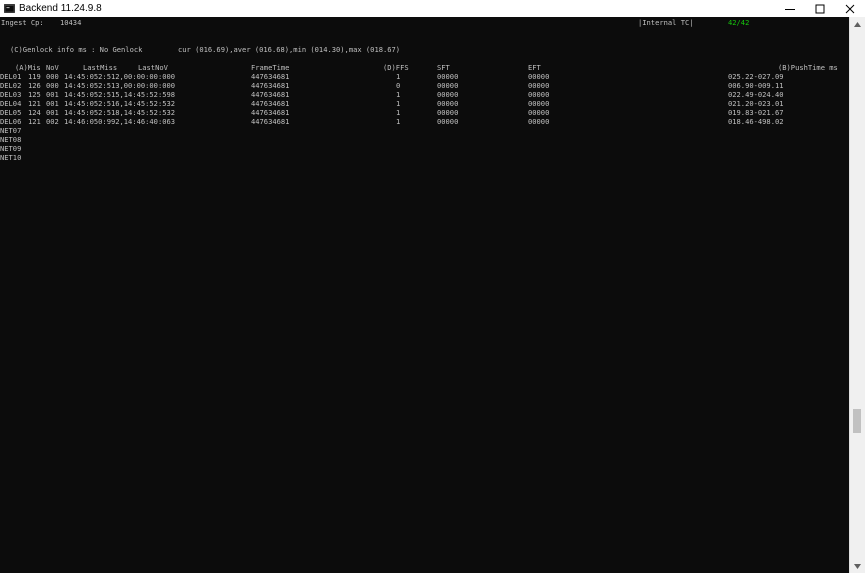 The width and height of the screenshot is (865, 573). Describe the element at coordinates (11, 157) in the screenshot. I see `net-row: NET10` at that location.